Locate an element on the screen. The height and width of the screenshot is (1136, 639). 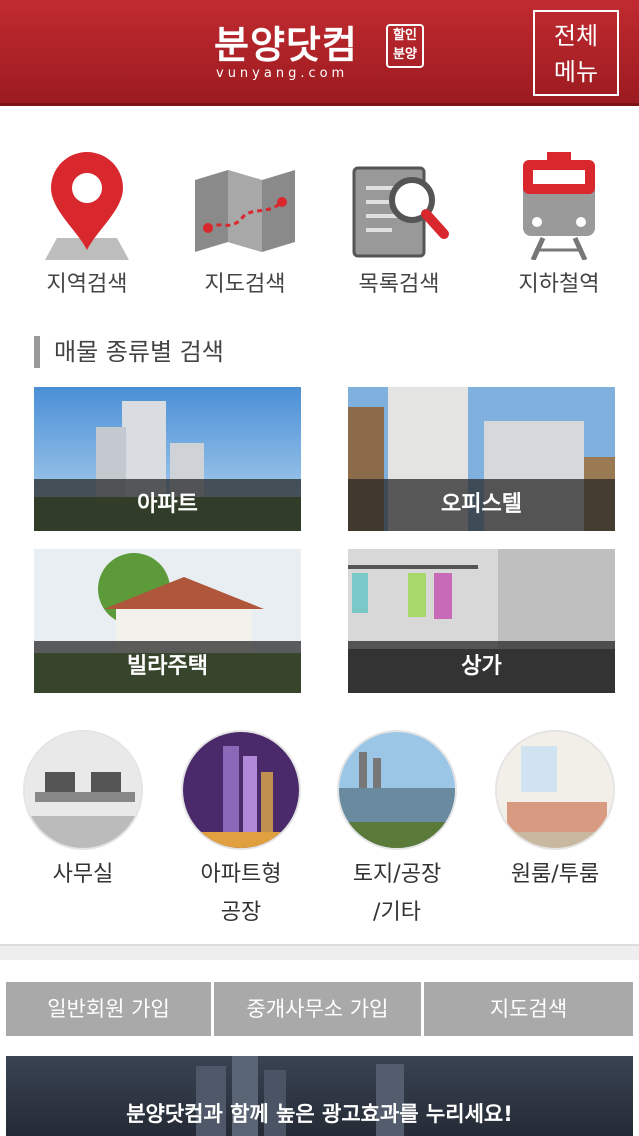
logo-text: 분양닷컴 is located at coordinates (286, 45).